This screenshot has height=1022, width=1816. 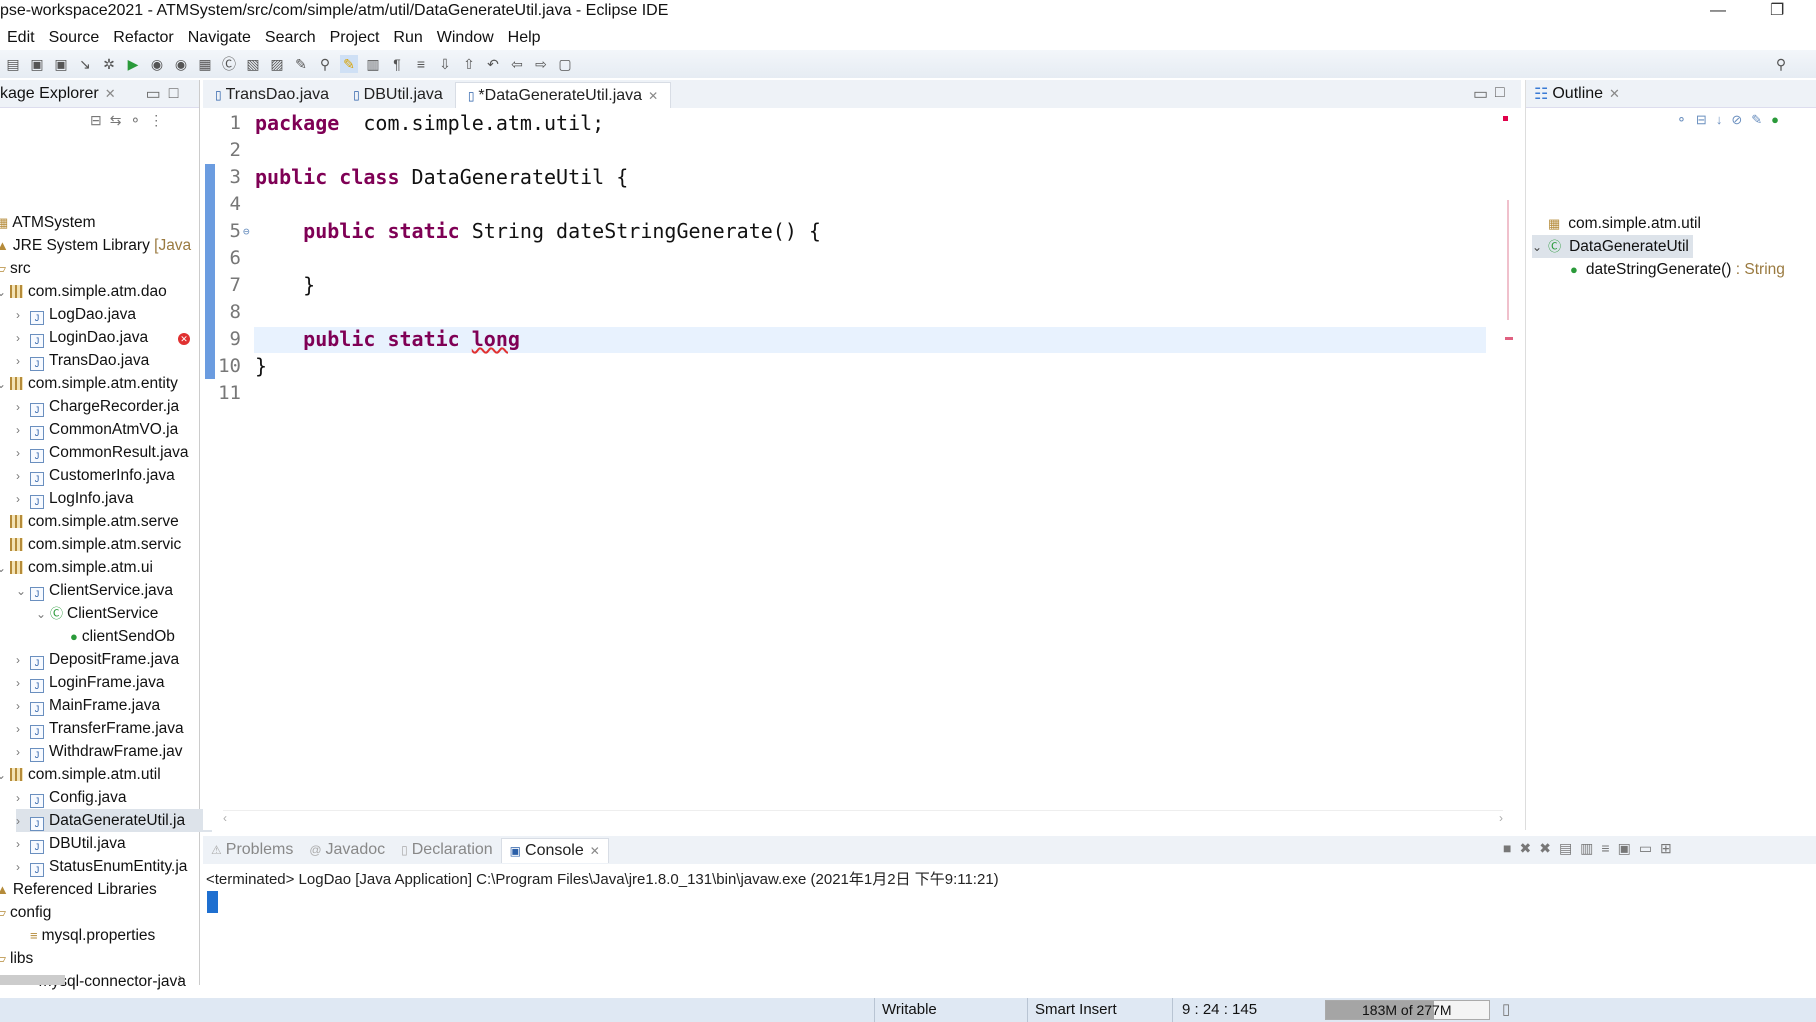 I want to click on restore-button: ❐, so click(x=1777, y=11).